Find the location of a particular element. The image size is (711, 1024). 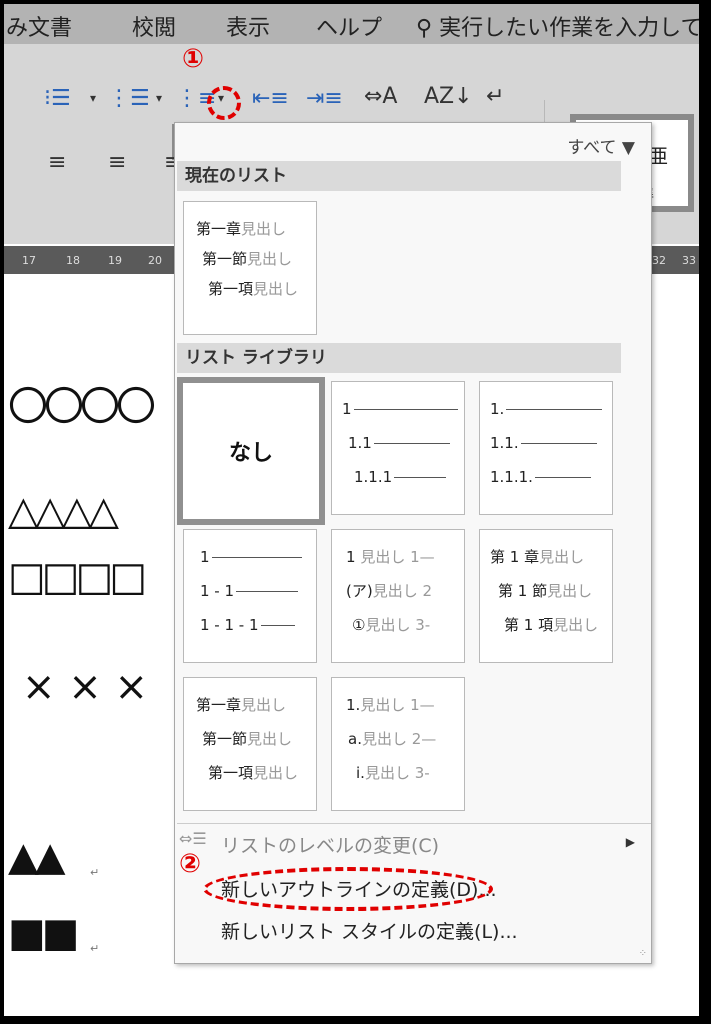

section-header-current: 現在のリスト is located at coordinates (399, 176).